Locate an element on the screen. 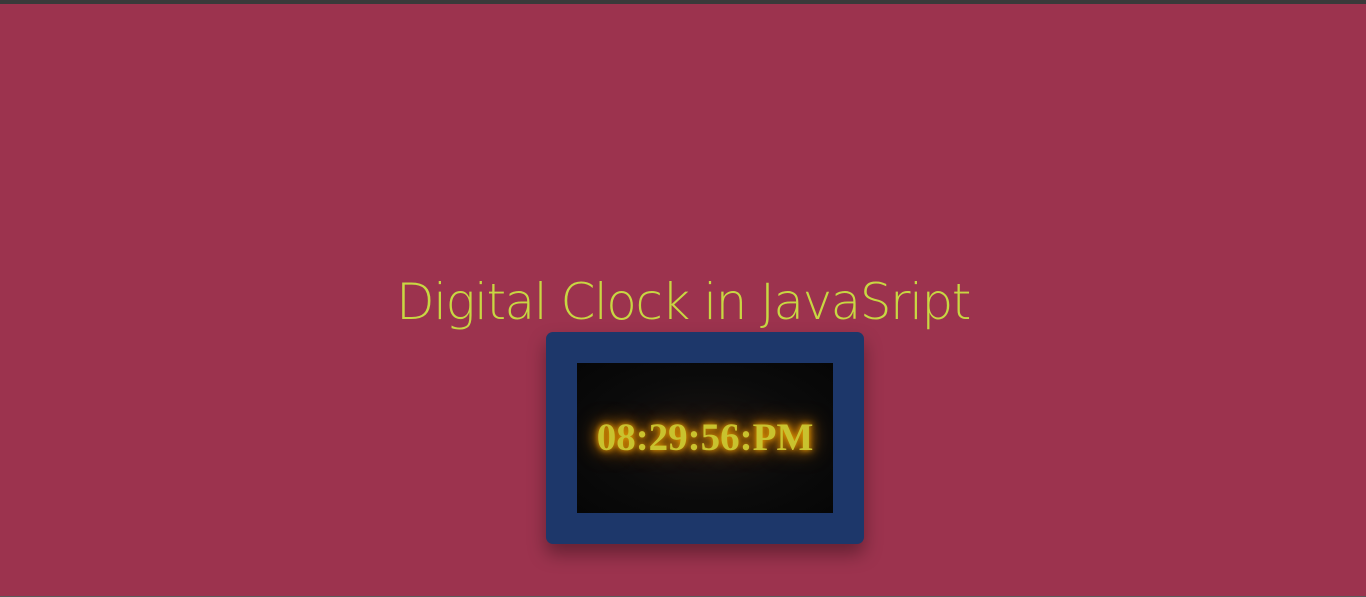 The height and width of the screenshot is (597, 1366). clock-display: 08:29:56:PM is located at coordinates (705, 438).